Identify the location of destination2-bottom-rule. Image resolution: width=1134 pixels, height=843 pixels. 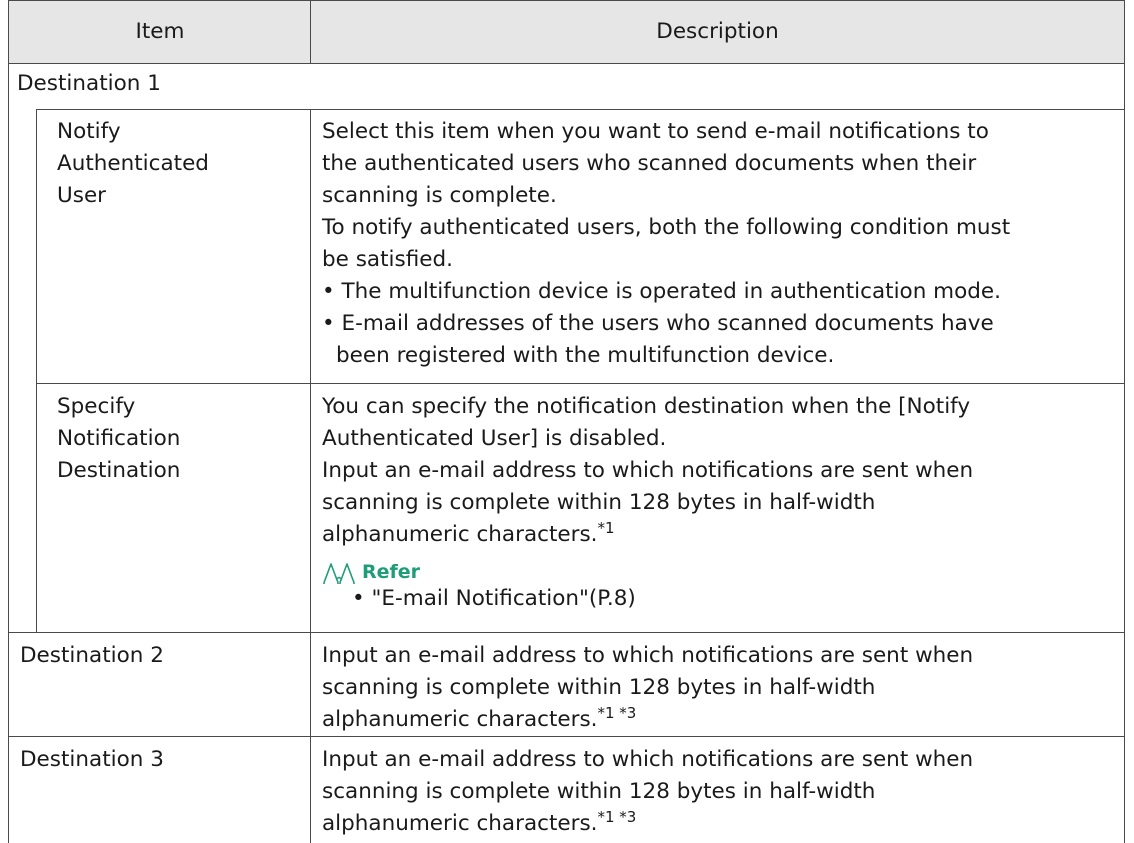
(566, 736).